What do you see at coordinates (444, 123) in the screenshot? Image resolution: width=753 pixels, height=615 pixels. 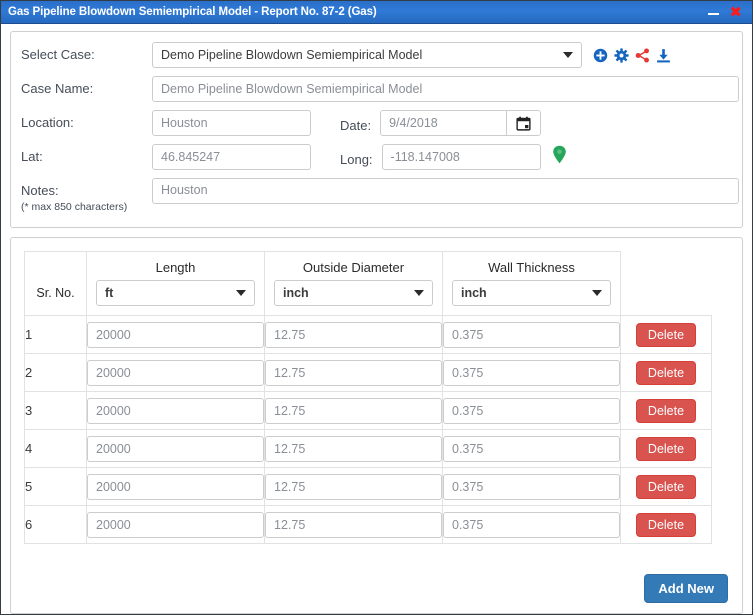 I see `date-input` at bounding box center [444, 123].